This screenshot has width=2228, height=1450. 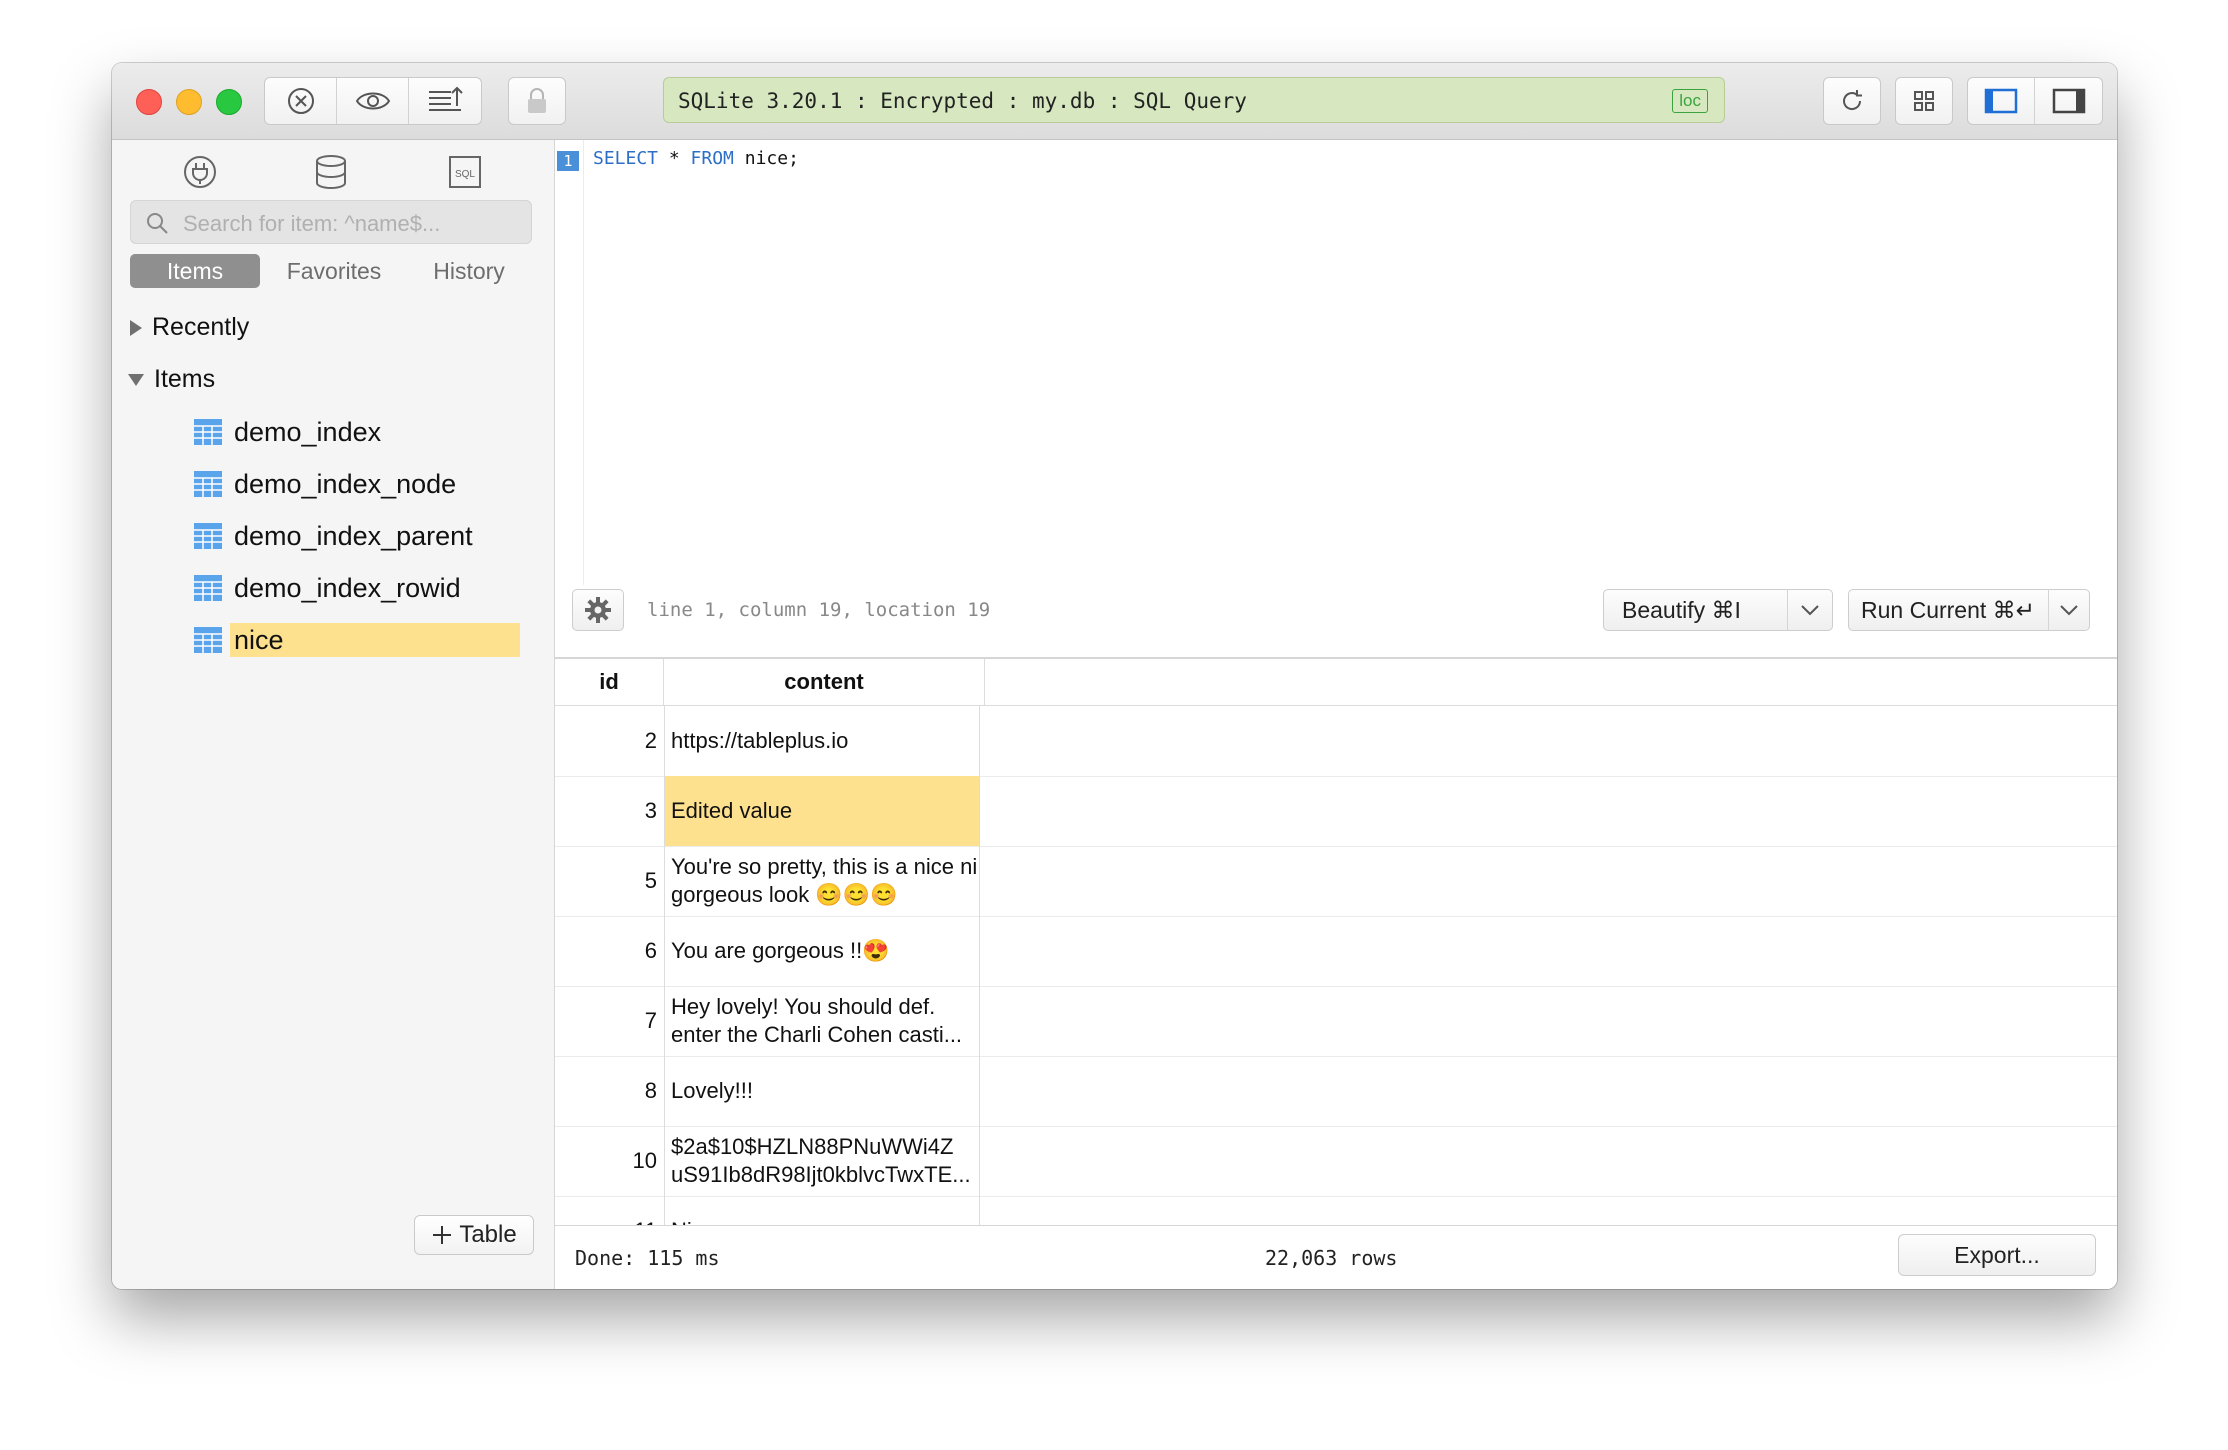 I want to click on plus-icon, so click(x=442, y=1235).